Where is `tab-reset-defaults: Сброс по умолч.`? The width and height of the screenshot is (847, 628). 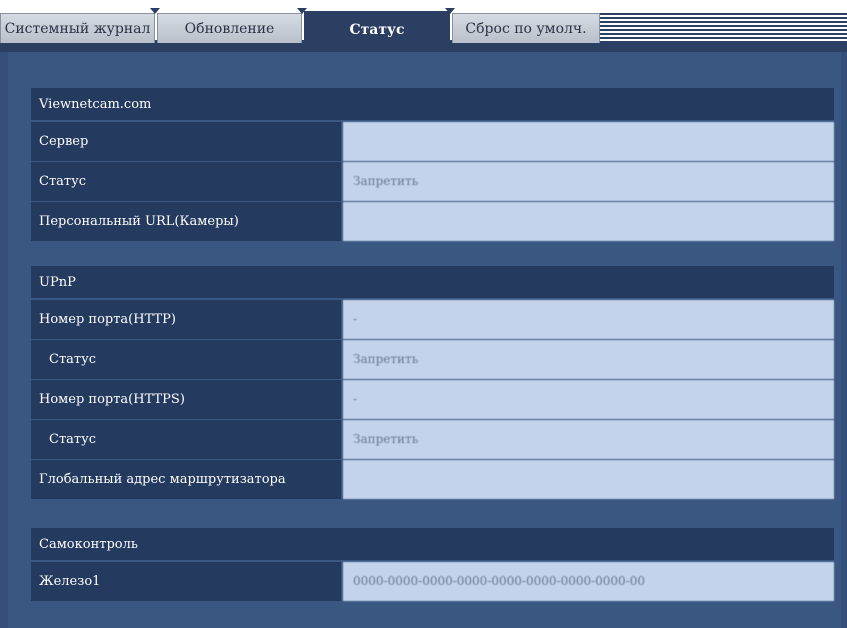
tab-reset-defaults: Сброс по умолч. is located at coordinates (526, 28).